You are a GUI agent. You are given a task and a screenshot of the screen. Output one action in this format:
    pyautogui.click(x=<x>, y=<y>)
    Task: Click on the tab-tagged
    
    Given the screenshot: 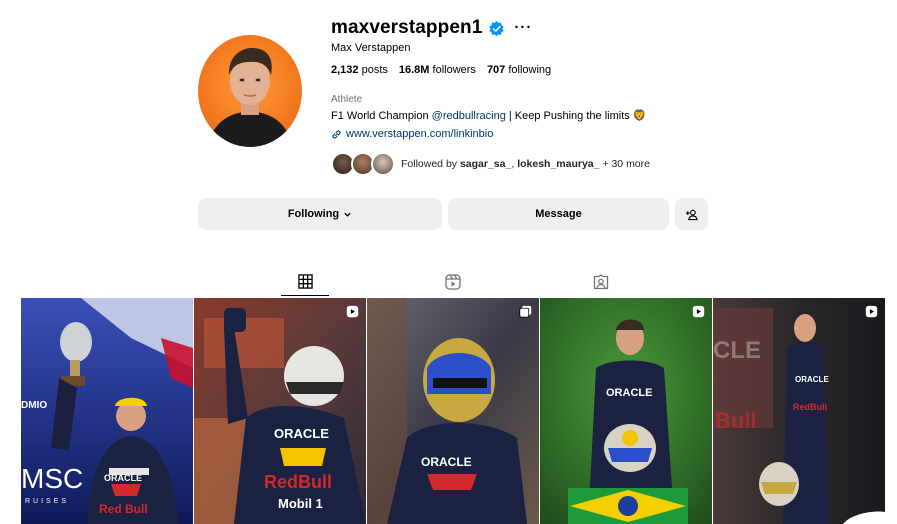 What is the action you would take?
    pyautogui.click(x=601, y=282)
    